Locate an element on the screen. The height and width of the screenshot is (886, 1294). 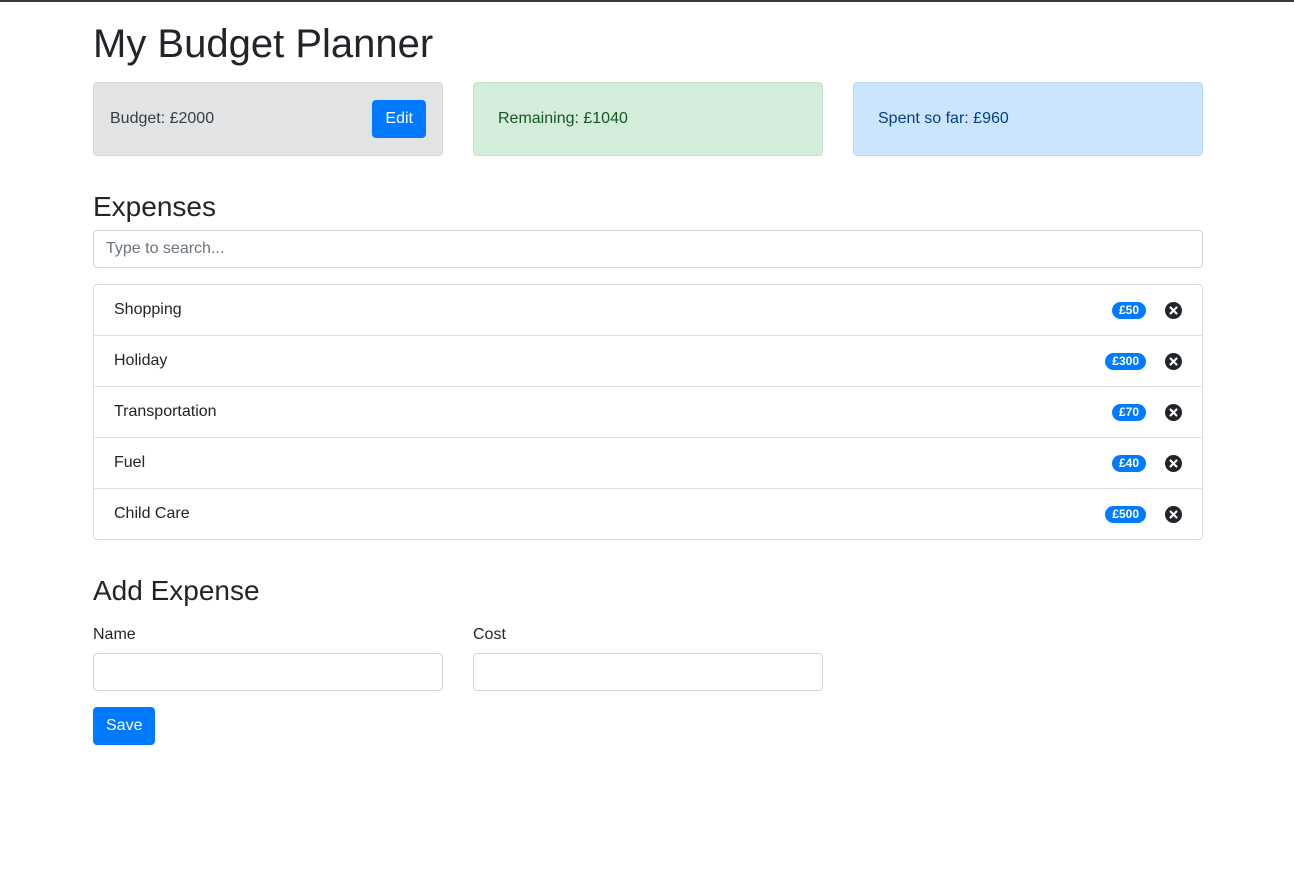
expense-name: Transportation is located at coordinates (165, 411).